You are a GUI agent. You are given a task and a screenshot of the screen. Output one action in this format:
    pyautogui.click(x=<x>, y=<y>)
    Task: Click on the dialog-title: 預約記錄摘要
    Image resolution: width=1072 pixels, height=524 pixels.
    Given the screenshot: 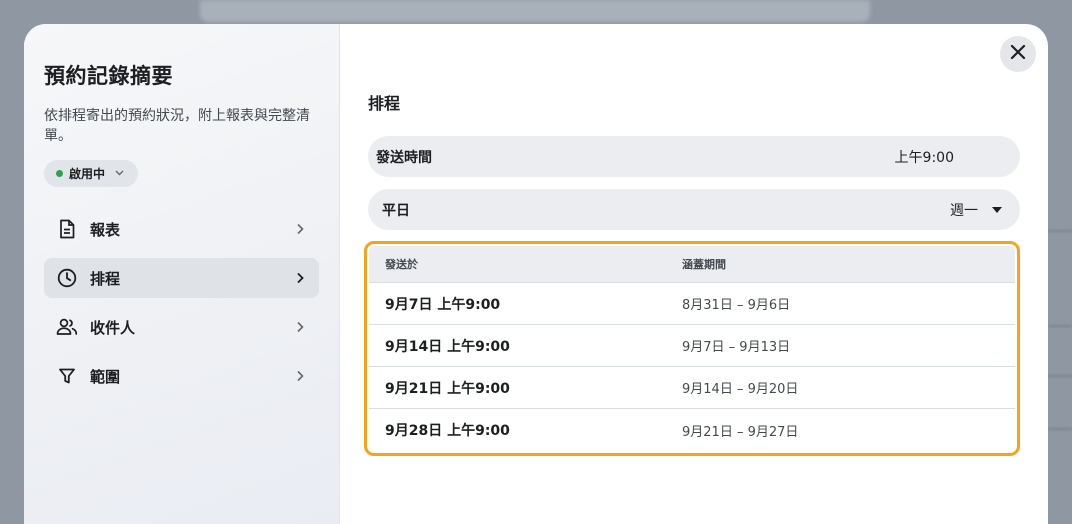 What is the action you would take?
    pyautogui.click(x=108, y=76)
    